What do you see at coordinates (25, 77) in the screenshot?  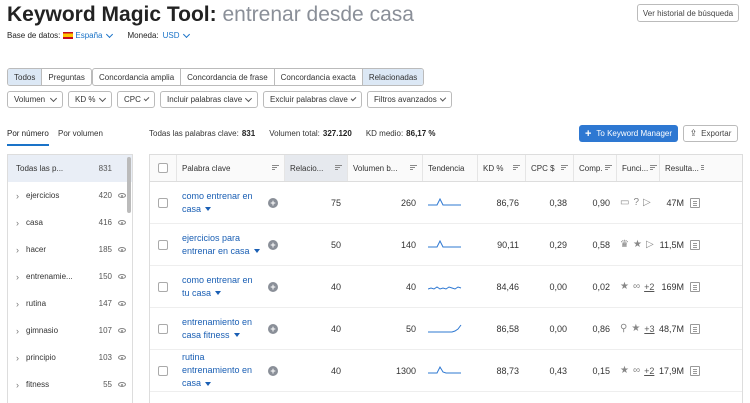 I see `tab-todos: Todos` at bounding box center [25, 77].